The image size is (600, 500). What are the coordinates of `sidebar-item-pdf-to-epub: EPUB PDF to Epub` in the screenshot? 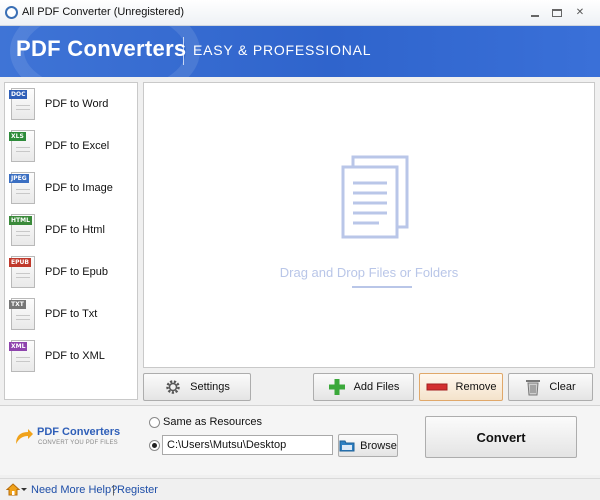 It's located at (72, 272).